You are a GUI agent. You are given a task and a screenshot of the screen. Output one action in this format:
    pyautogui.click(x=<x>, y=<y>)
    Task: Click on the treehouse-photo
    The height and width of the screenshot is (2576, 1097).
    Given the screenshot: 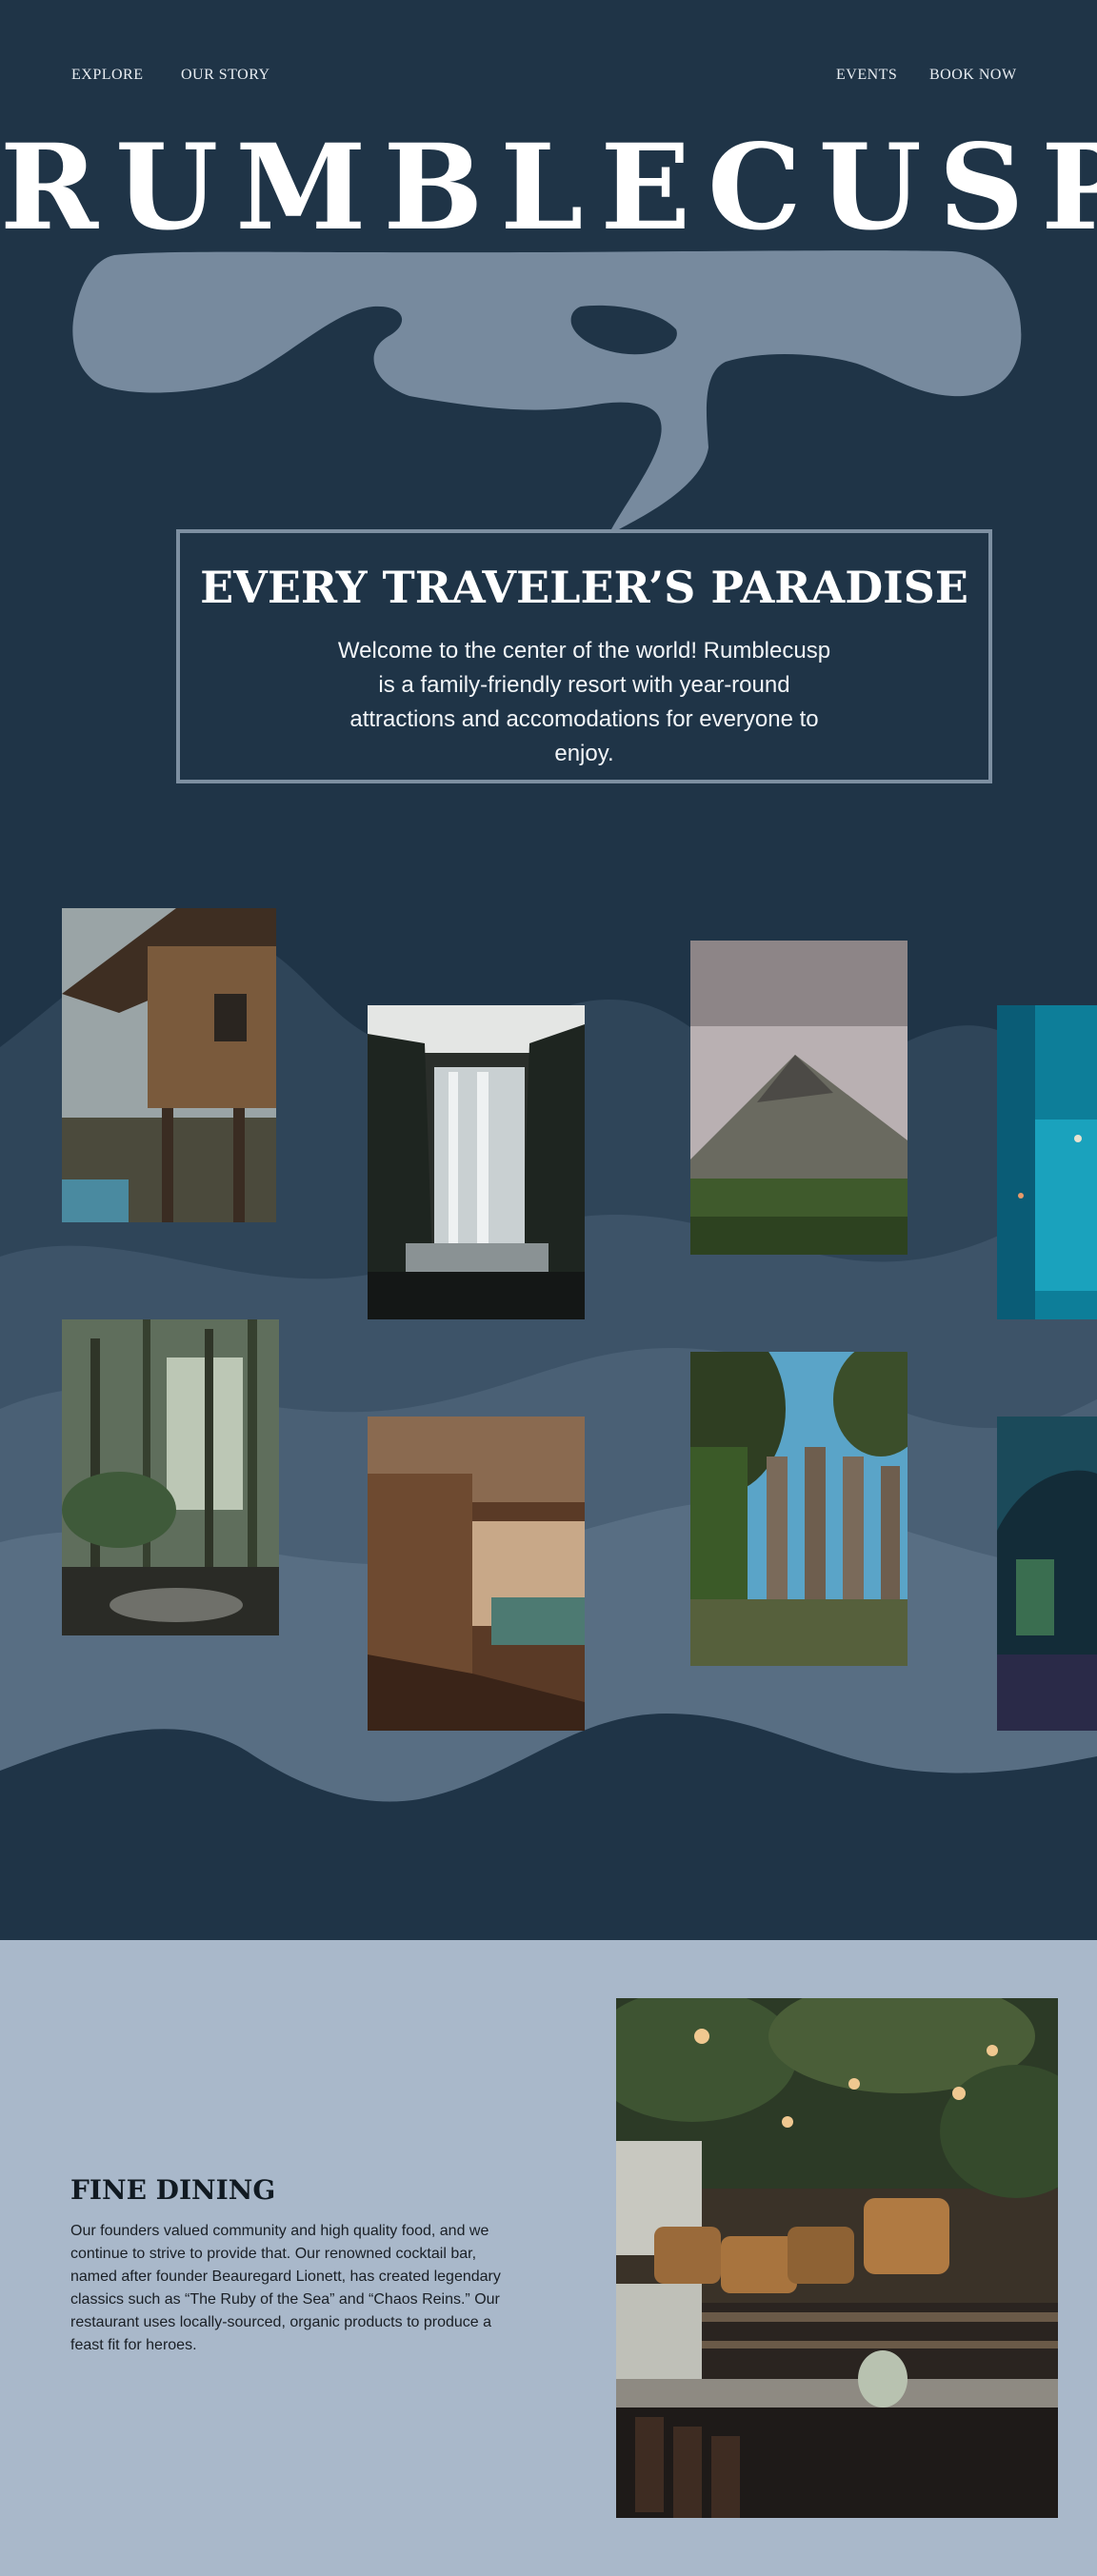 What is the action you would take?
    pyautogui.click(x=169, y=1065)
    